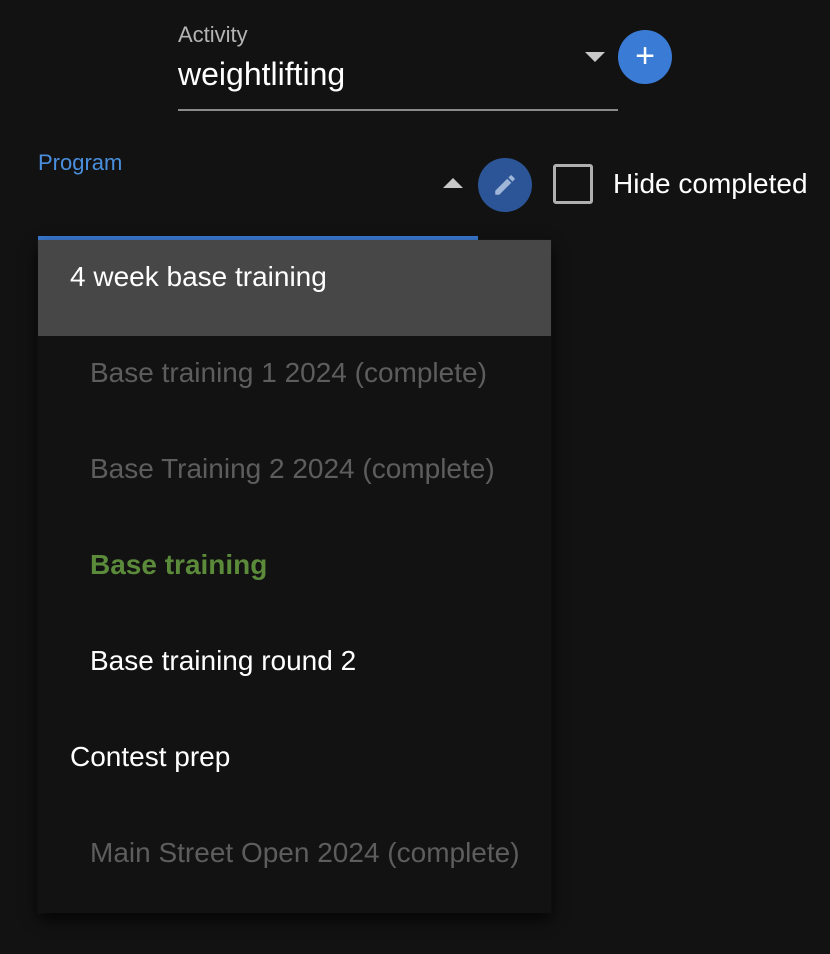  Describe the element at coordinates (573, 184) in the screenshot. I see `hide-completed-checkbox` at that location.